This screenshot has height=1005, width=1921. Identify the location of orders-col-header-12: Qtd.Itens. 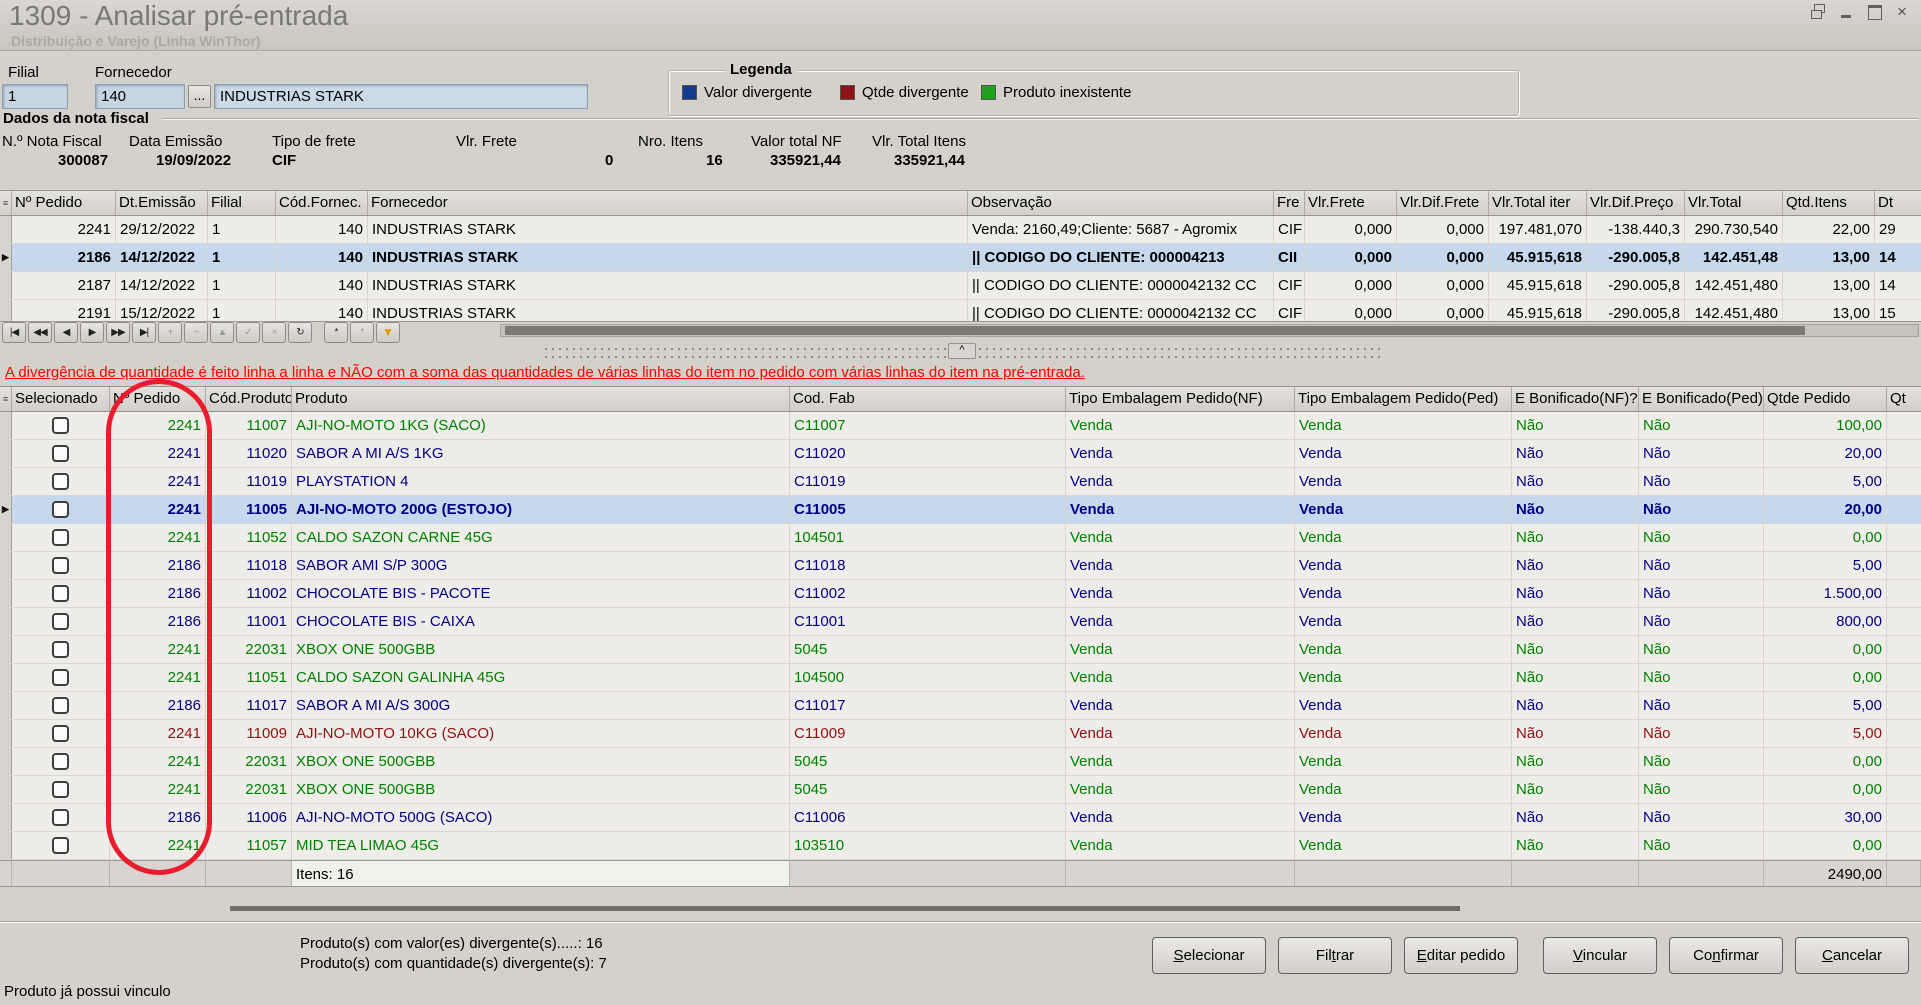
(1829, 203).